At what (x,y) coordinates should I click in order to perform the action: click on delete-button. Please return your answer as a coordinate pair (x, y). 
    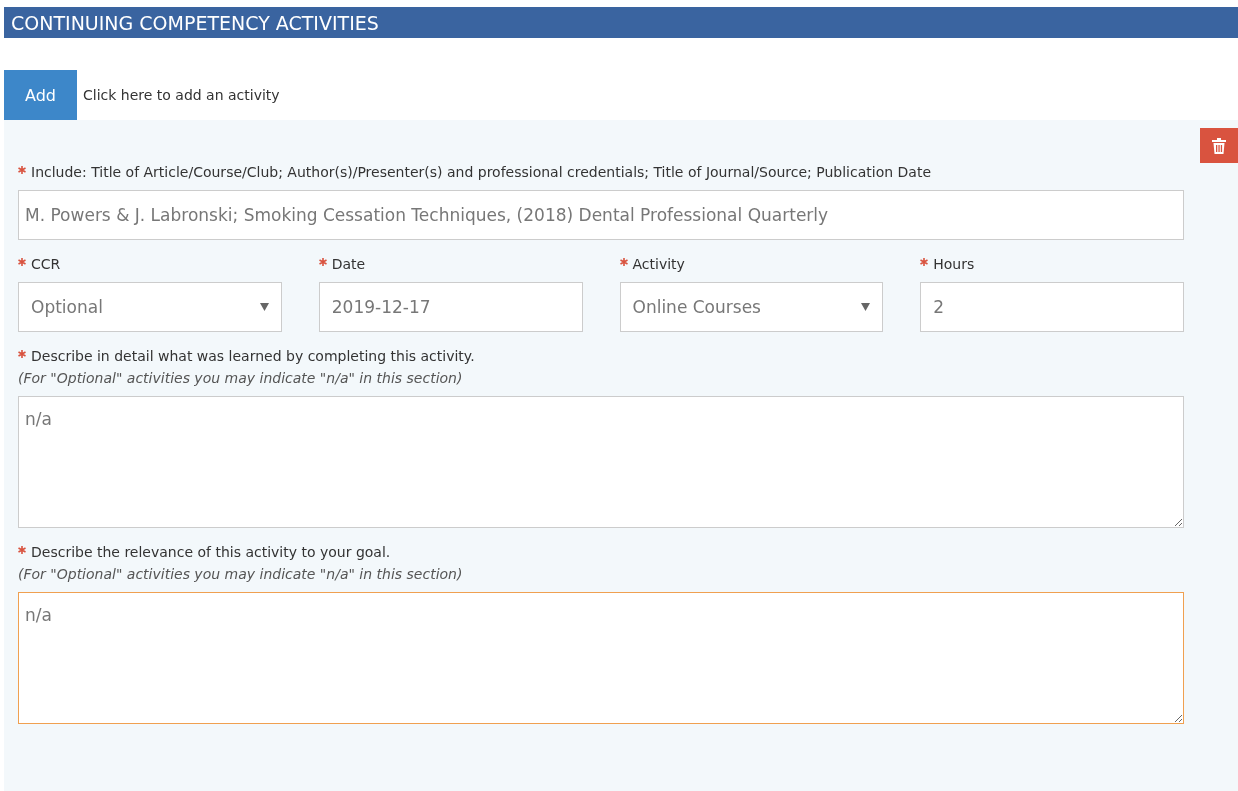
    Looking at the image, I should click on (1219, 145).